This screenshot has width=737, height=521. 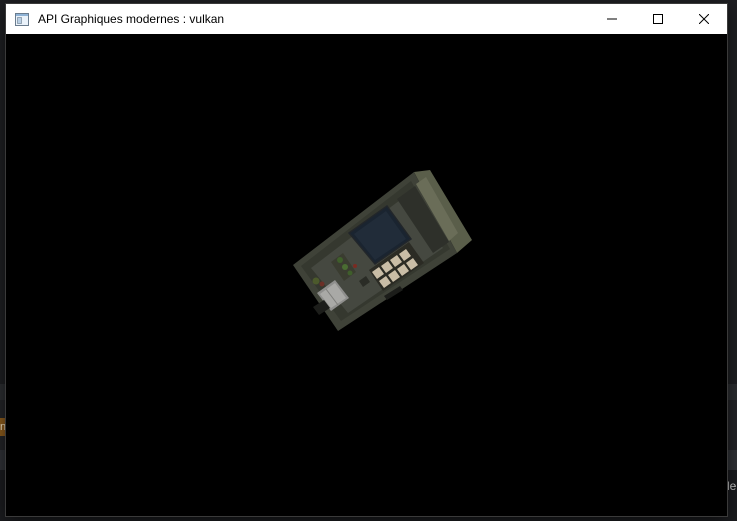 I want to click on window-title: API Graphiques modernes : vulkan, so click(x=131, y=19).